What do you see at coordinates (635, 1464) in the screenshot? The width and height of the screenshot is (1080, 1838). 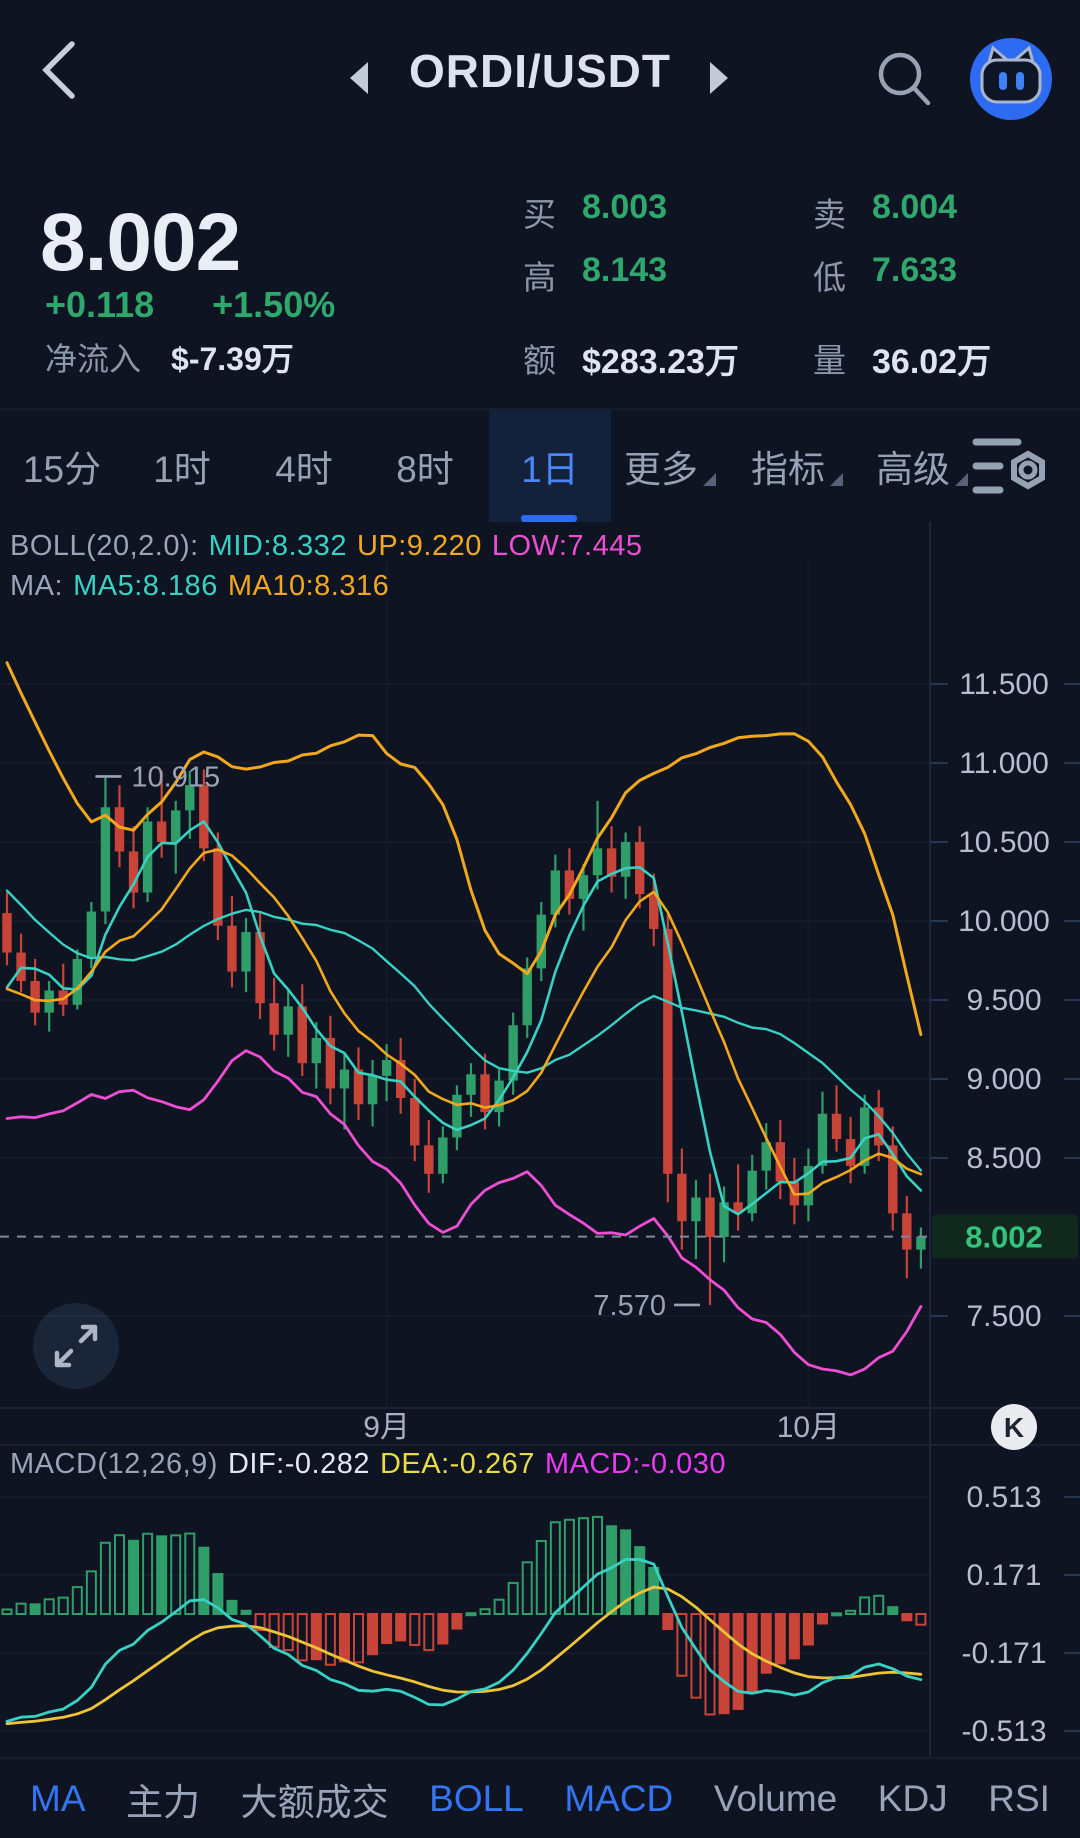 I see `macd-header-segment: MACD:-0.030` at bounding box center [635, 1464].